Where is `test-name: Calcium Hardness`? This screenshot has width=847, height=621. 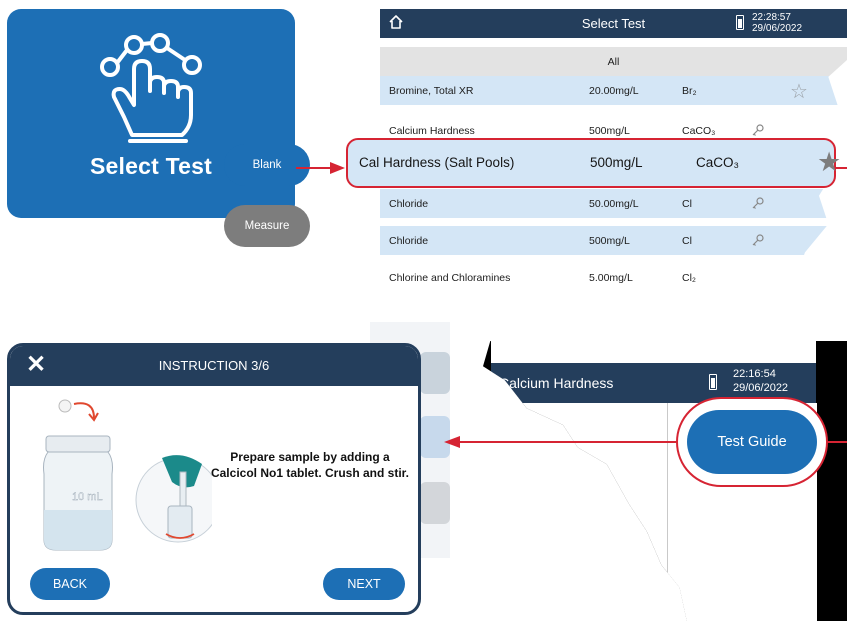 test-name: Calcium Hardness is located at coordinates (432, 131).